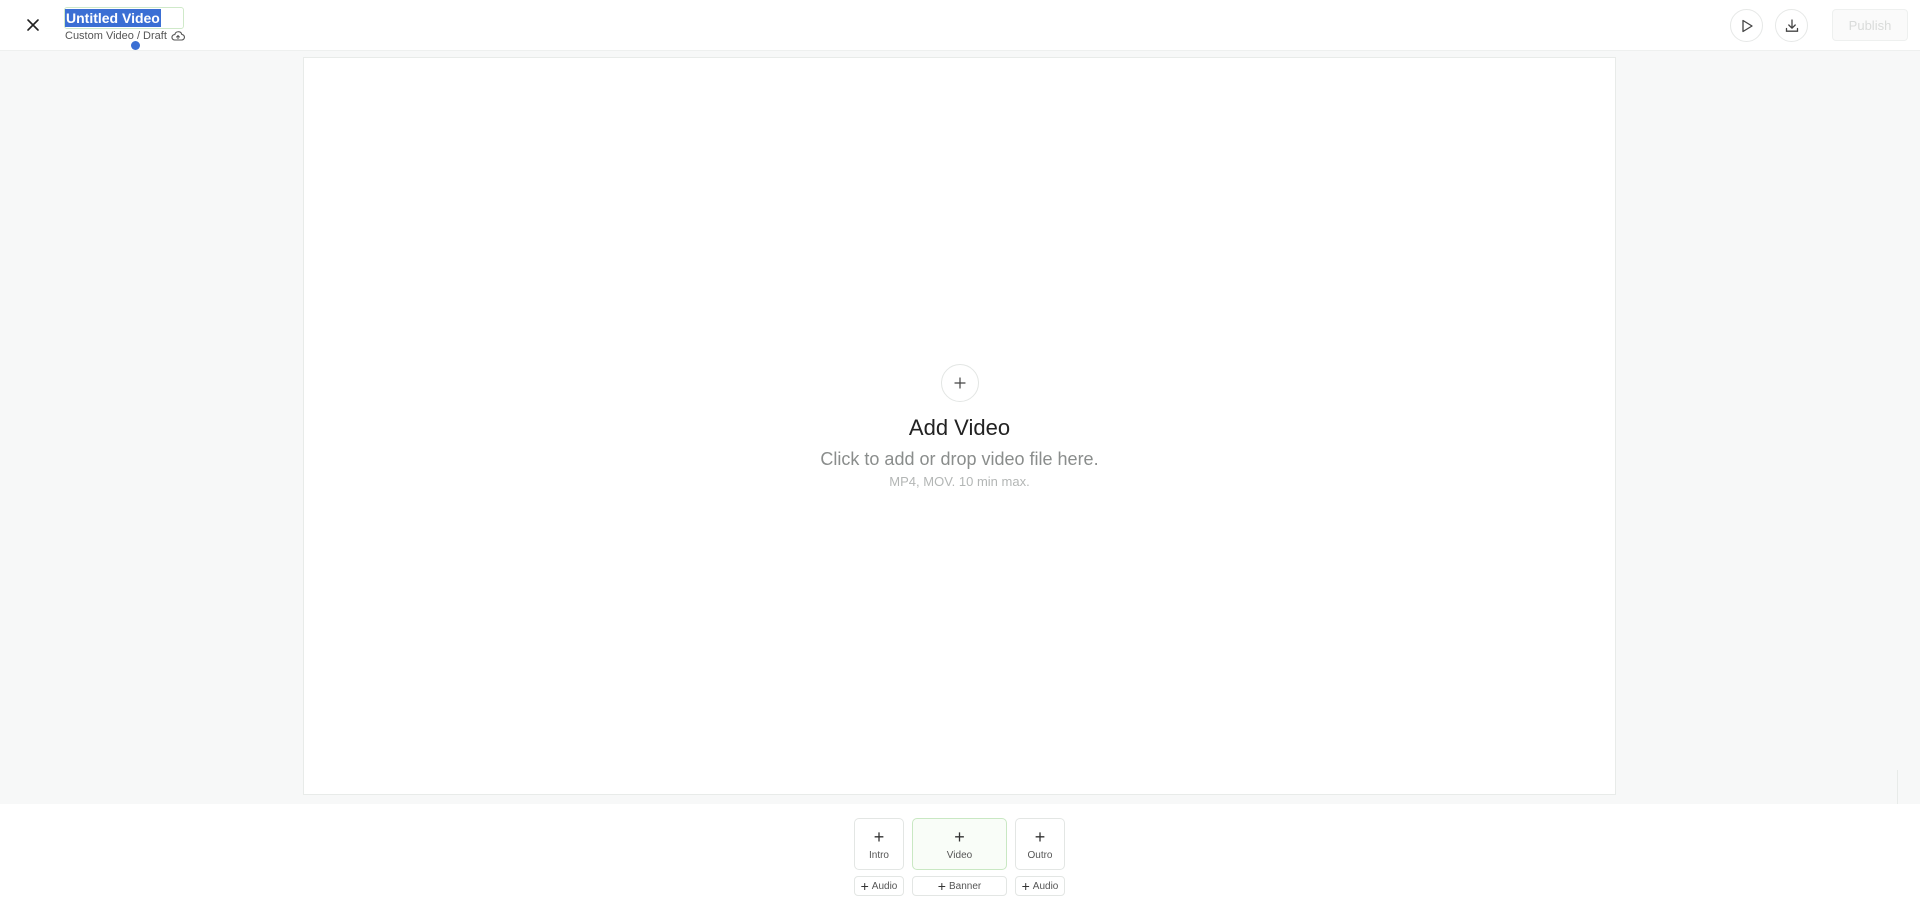  What do you see at coordinates (959, 459) in the screenshot?
I see `add-video-description: Click to add or drop video file here.` at bounding box center [959, 459].